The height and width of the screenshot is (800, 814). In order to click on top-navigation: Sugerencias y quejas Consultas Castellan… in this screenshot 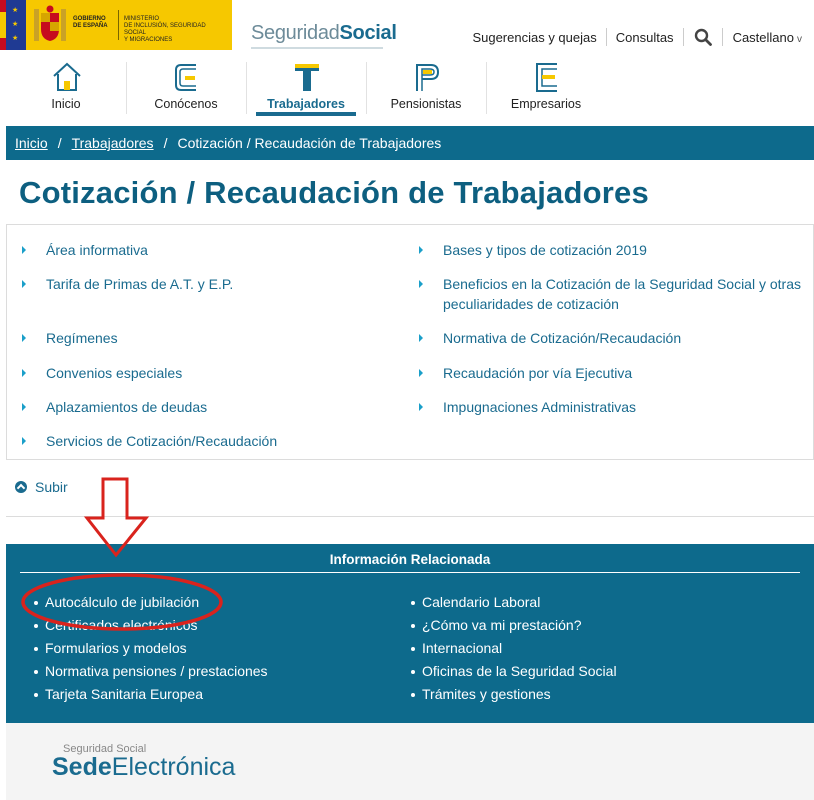, I will do `click(638, 37)`.